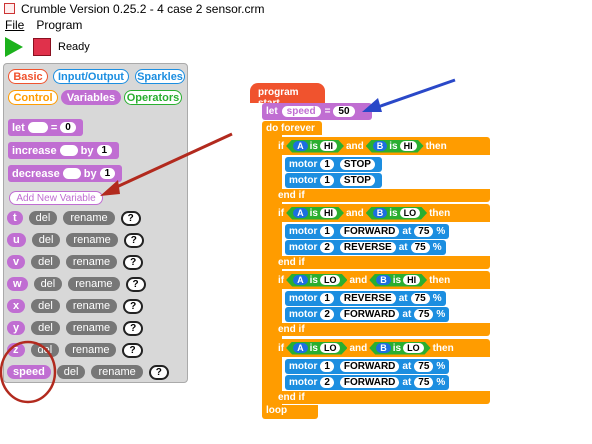  Describe the element at coordinates (28, 372) in the screenshot. I see `red-circle` at that location.